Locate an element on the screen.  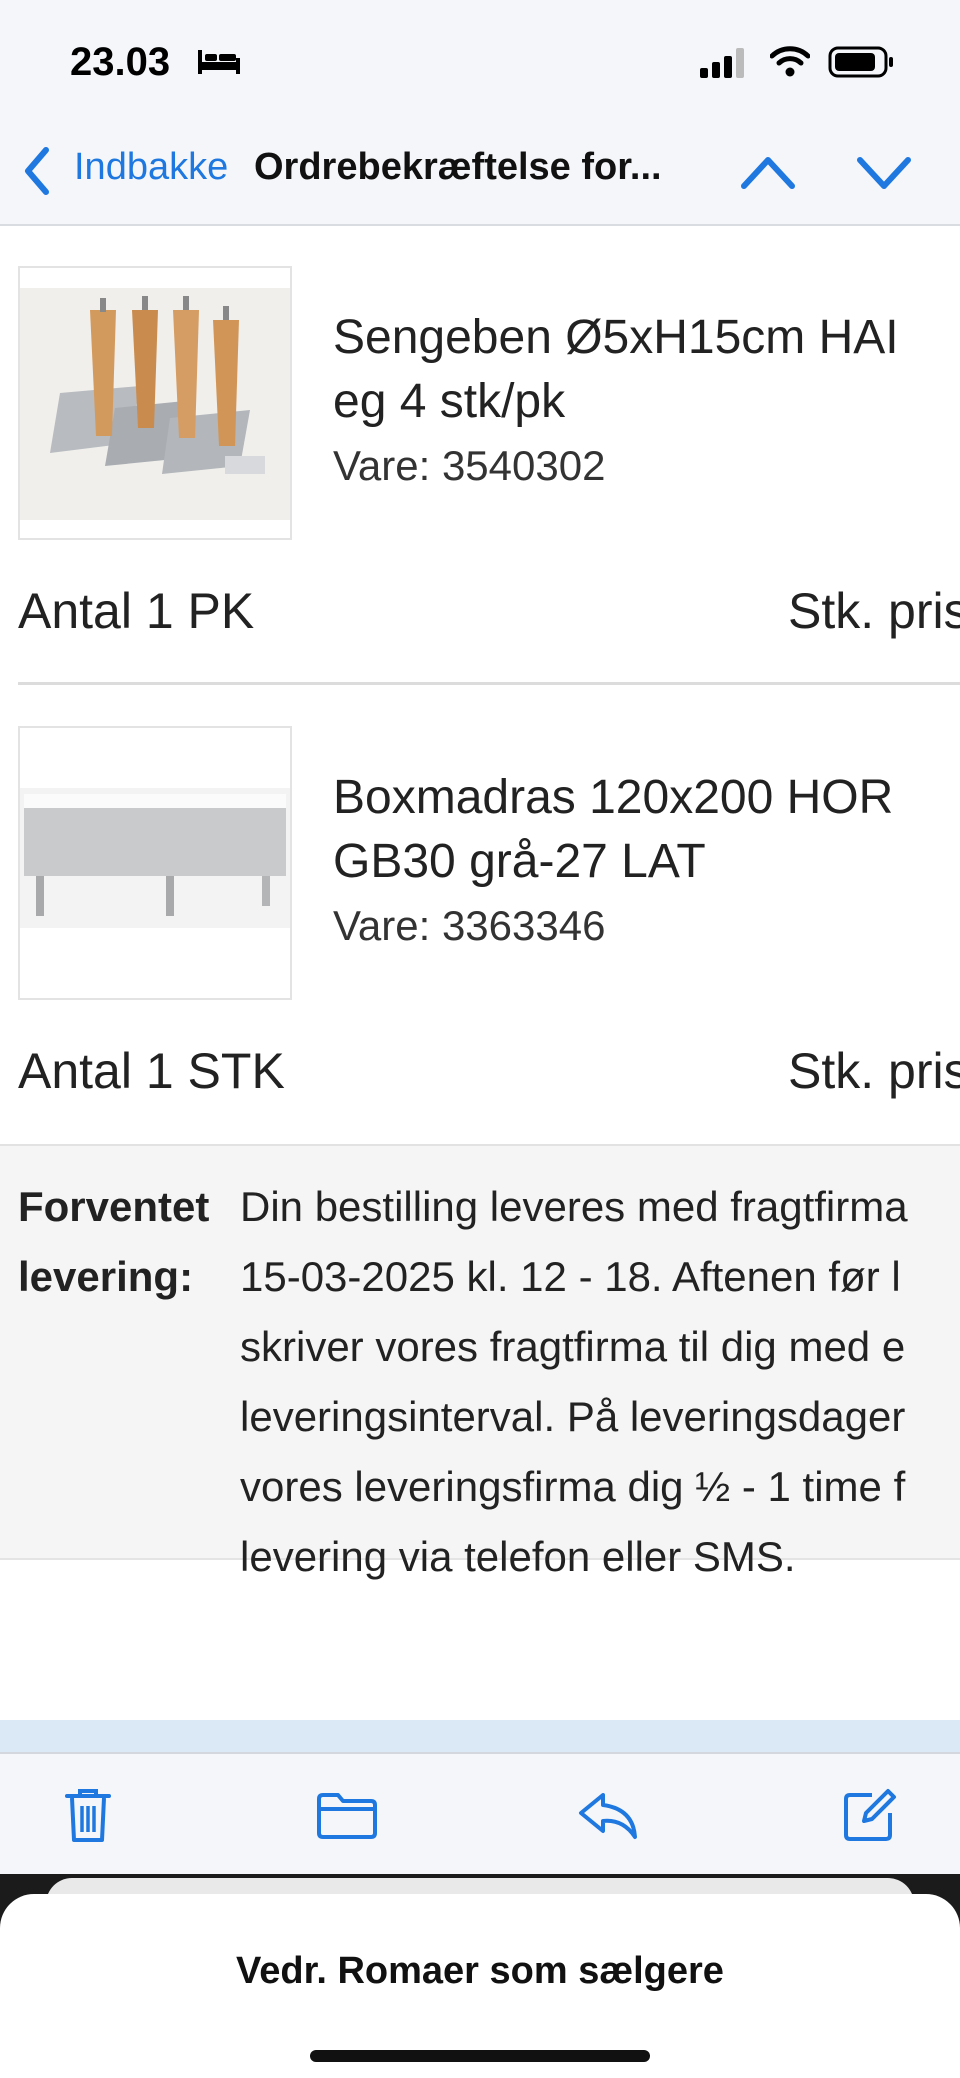
next-message-chevron-down-icon is located at coordinates (884, 174).